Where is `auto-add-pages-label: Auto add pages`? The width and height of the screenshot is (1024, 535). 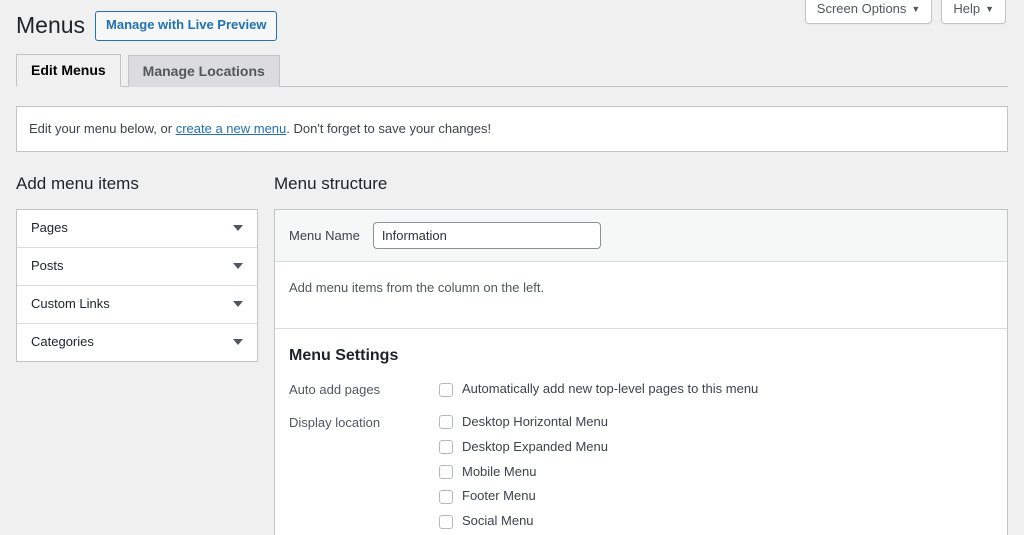 auto-add-pages-label: Auto add pages is located at coordinates (335, 390).